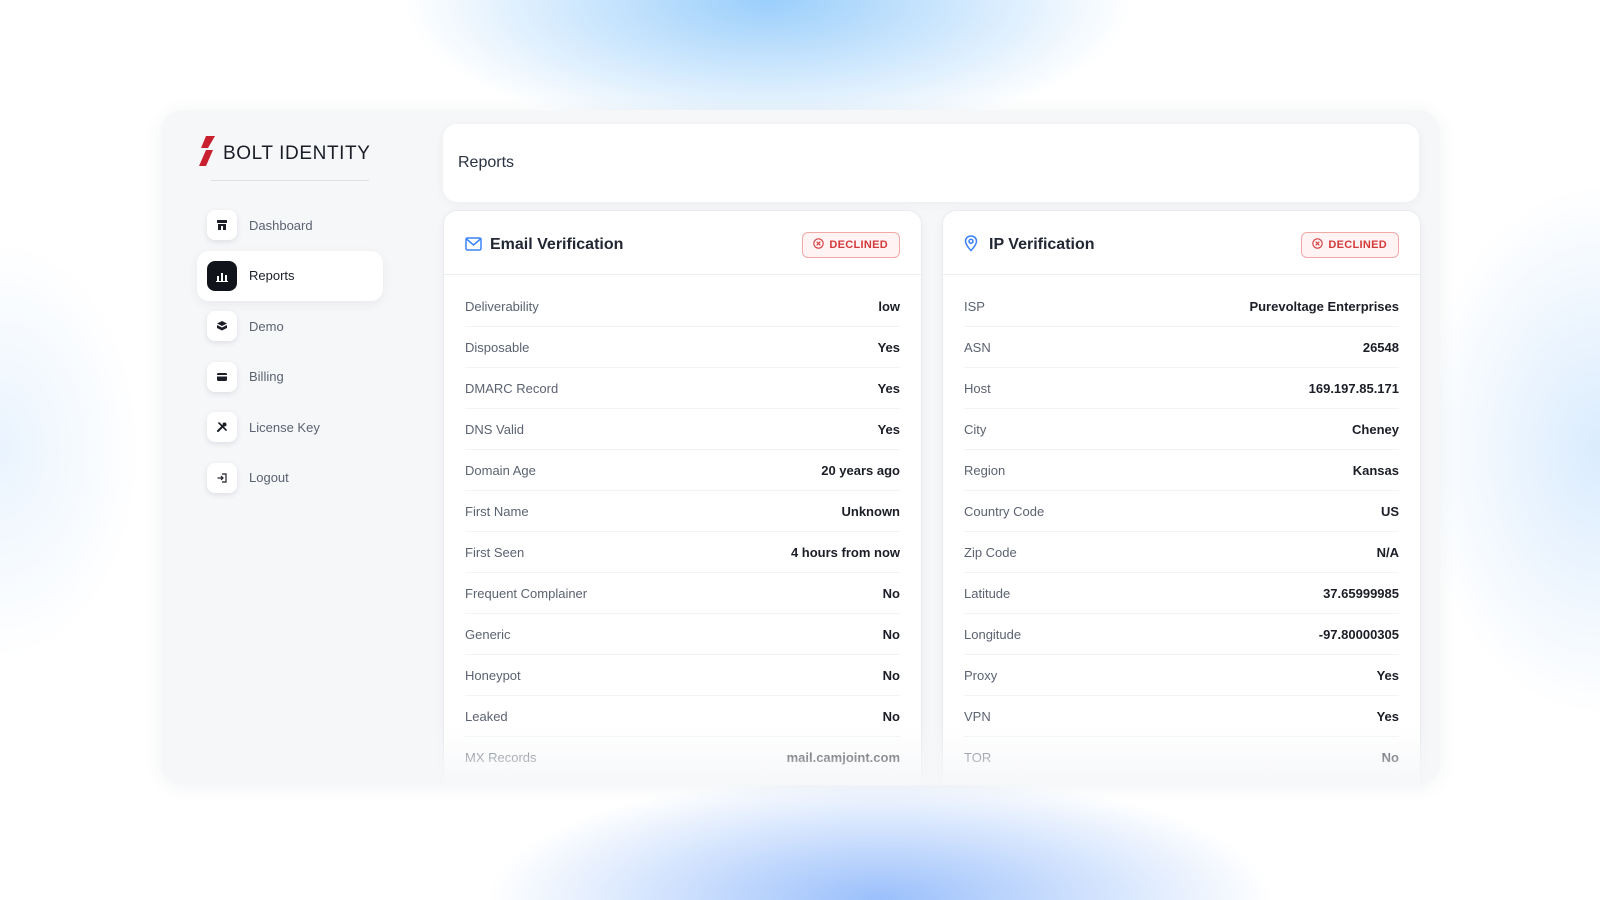 Image resolution: width=1600 pixels, height=900 pixels. What do you see at coordinates (985, 470) in the screenshot?
I see `detail-label: Region` at bounding box center [985, 470].